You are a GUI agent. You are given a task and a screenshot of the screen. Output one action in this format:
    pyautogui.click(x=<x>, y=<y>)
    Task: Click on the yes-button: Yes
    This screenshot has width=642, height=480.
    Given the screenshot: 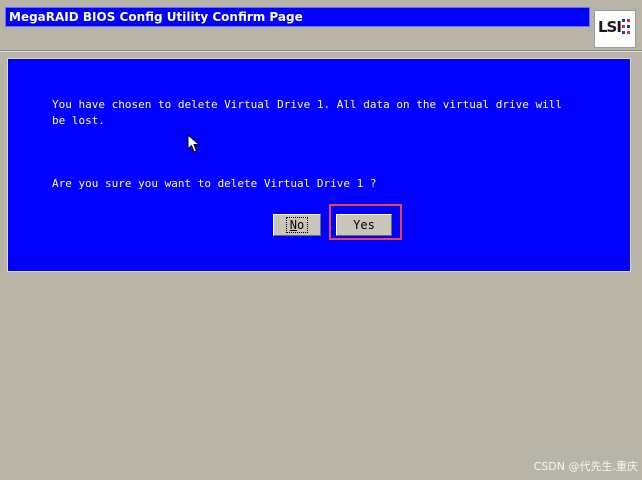 What is the action you would take?
    pyautogui.click(x=364, y=225)
    